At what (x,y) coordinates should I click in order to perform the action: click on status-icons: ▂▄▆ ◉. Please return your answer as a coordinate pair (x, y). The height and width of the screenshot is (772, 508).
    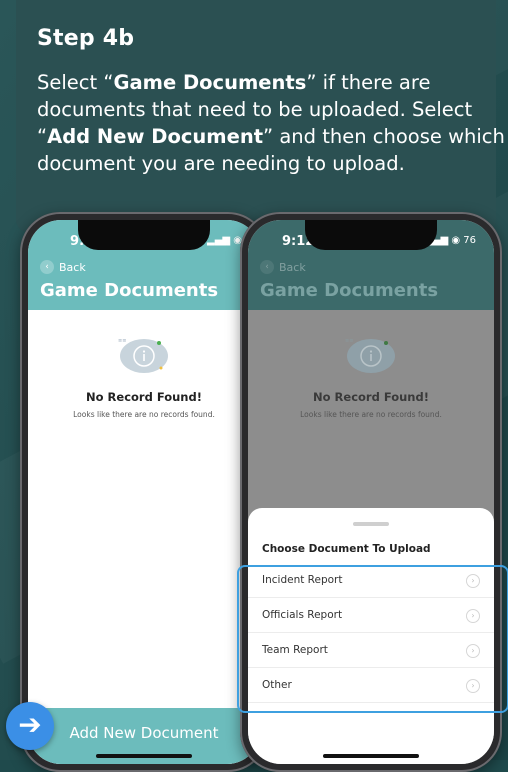
    Looking at the image, I should click on (224, 240).